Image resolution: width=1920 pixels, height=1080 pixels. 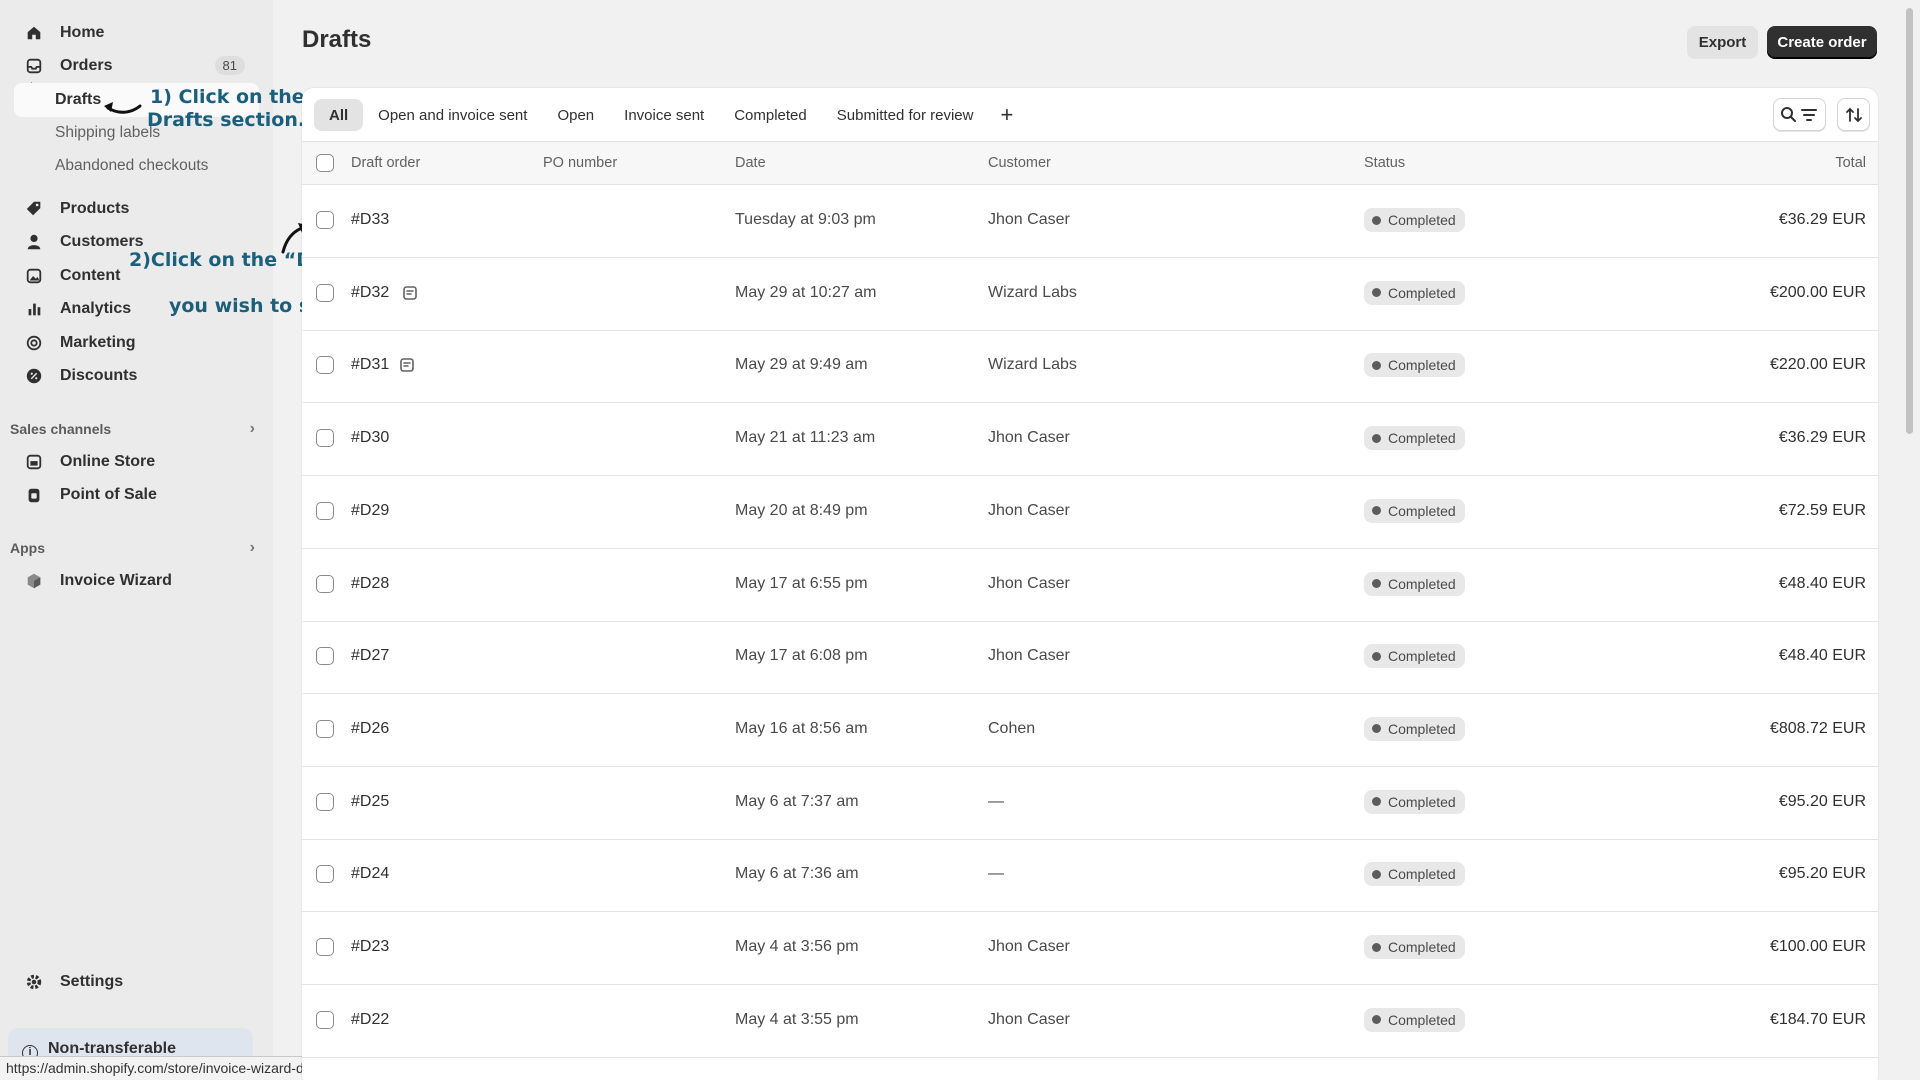 What do you see at coordinates (370, 220) in the screenshot?
I see `draft-order-id: #D33` at bounding box center [370, 220].